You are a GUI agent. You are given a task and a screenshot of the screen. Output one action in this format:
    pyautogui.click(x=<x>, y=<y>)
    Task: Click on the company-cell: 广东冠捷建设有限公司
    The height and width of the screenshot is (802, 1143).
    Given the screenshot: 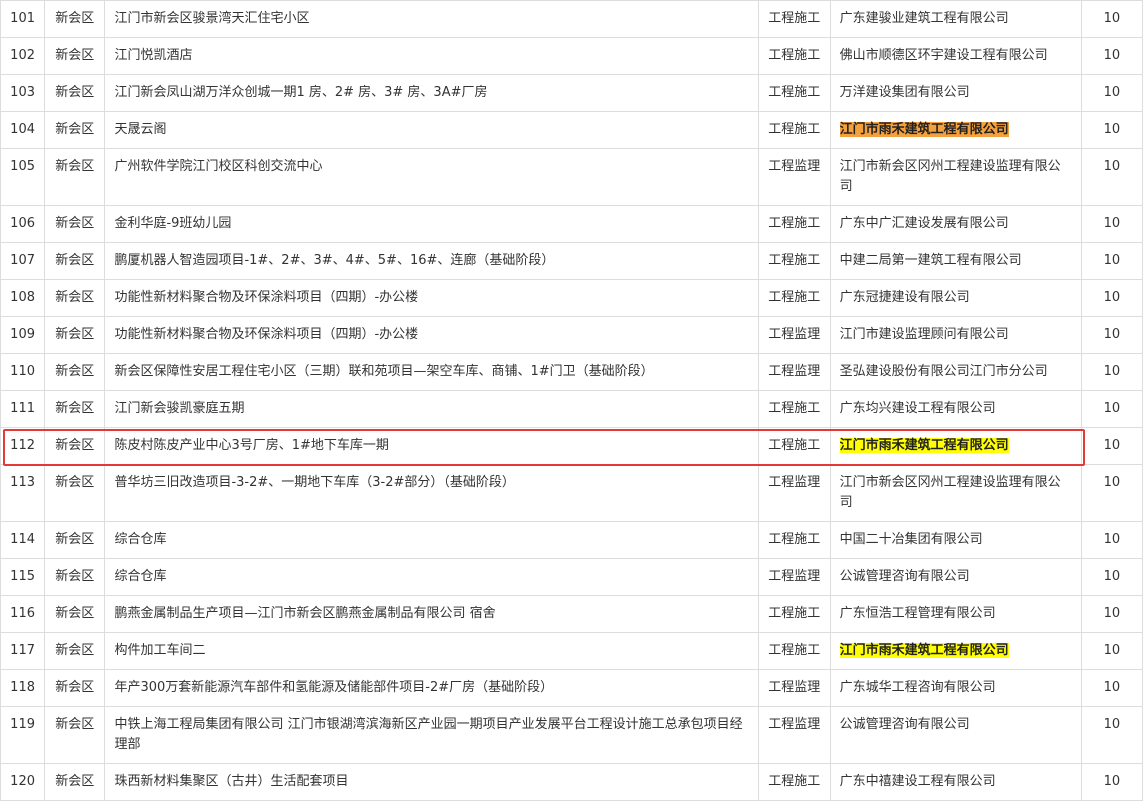 What is the action you would take?
    pyautogui.click(x=955, y=298)
    